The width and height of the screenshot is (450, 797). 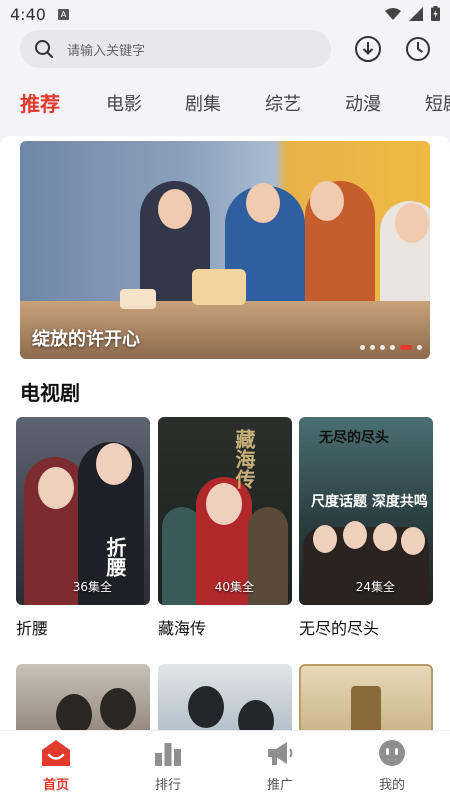 What do you see at coordinates (92, 587) in the screenshot?
I see `episode-badge: 36集全` at bounding box center [92, 587].